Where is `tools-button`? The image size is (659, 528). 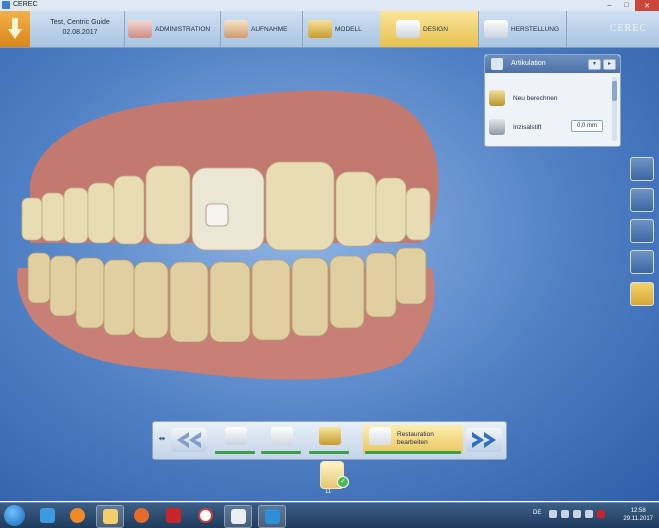
tools-button is located at coordinates (642, 231).